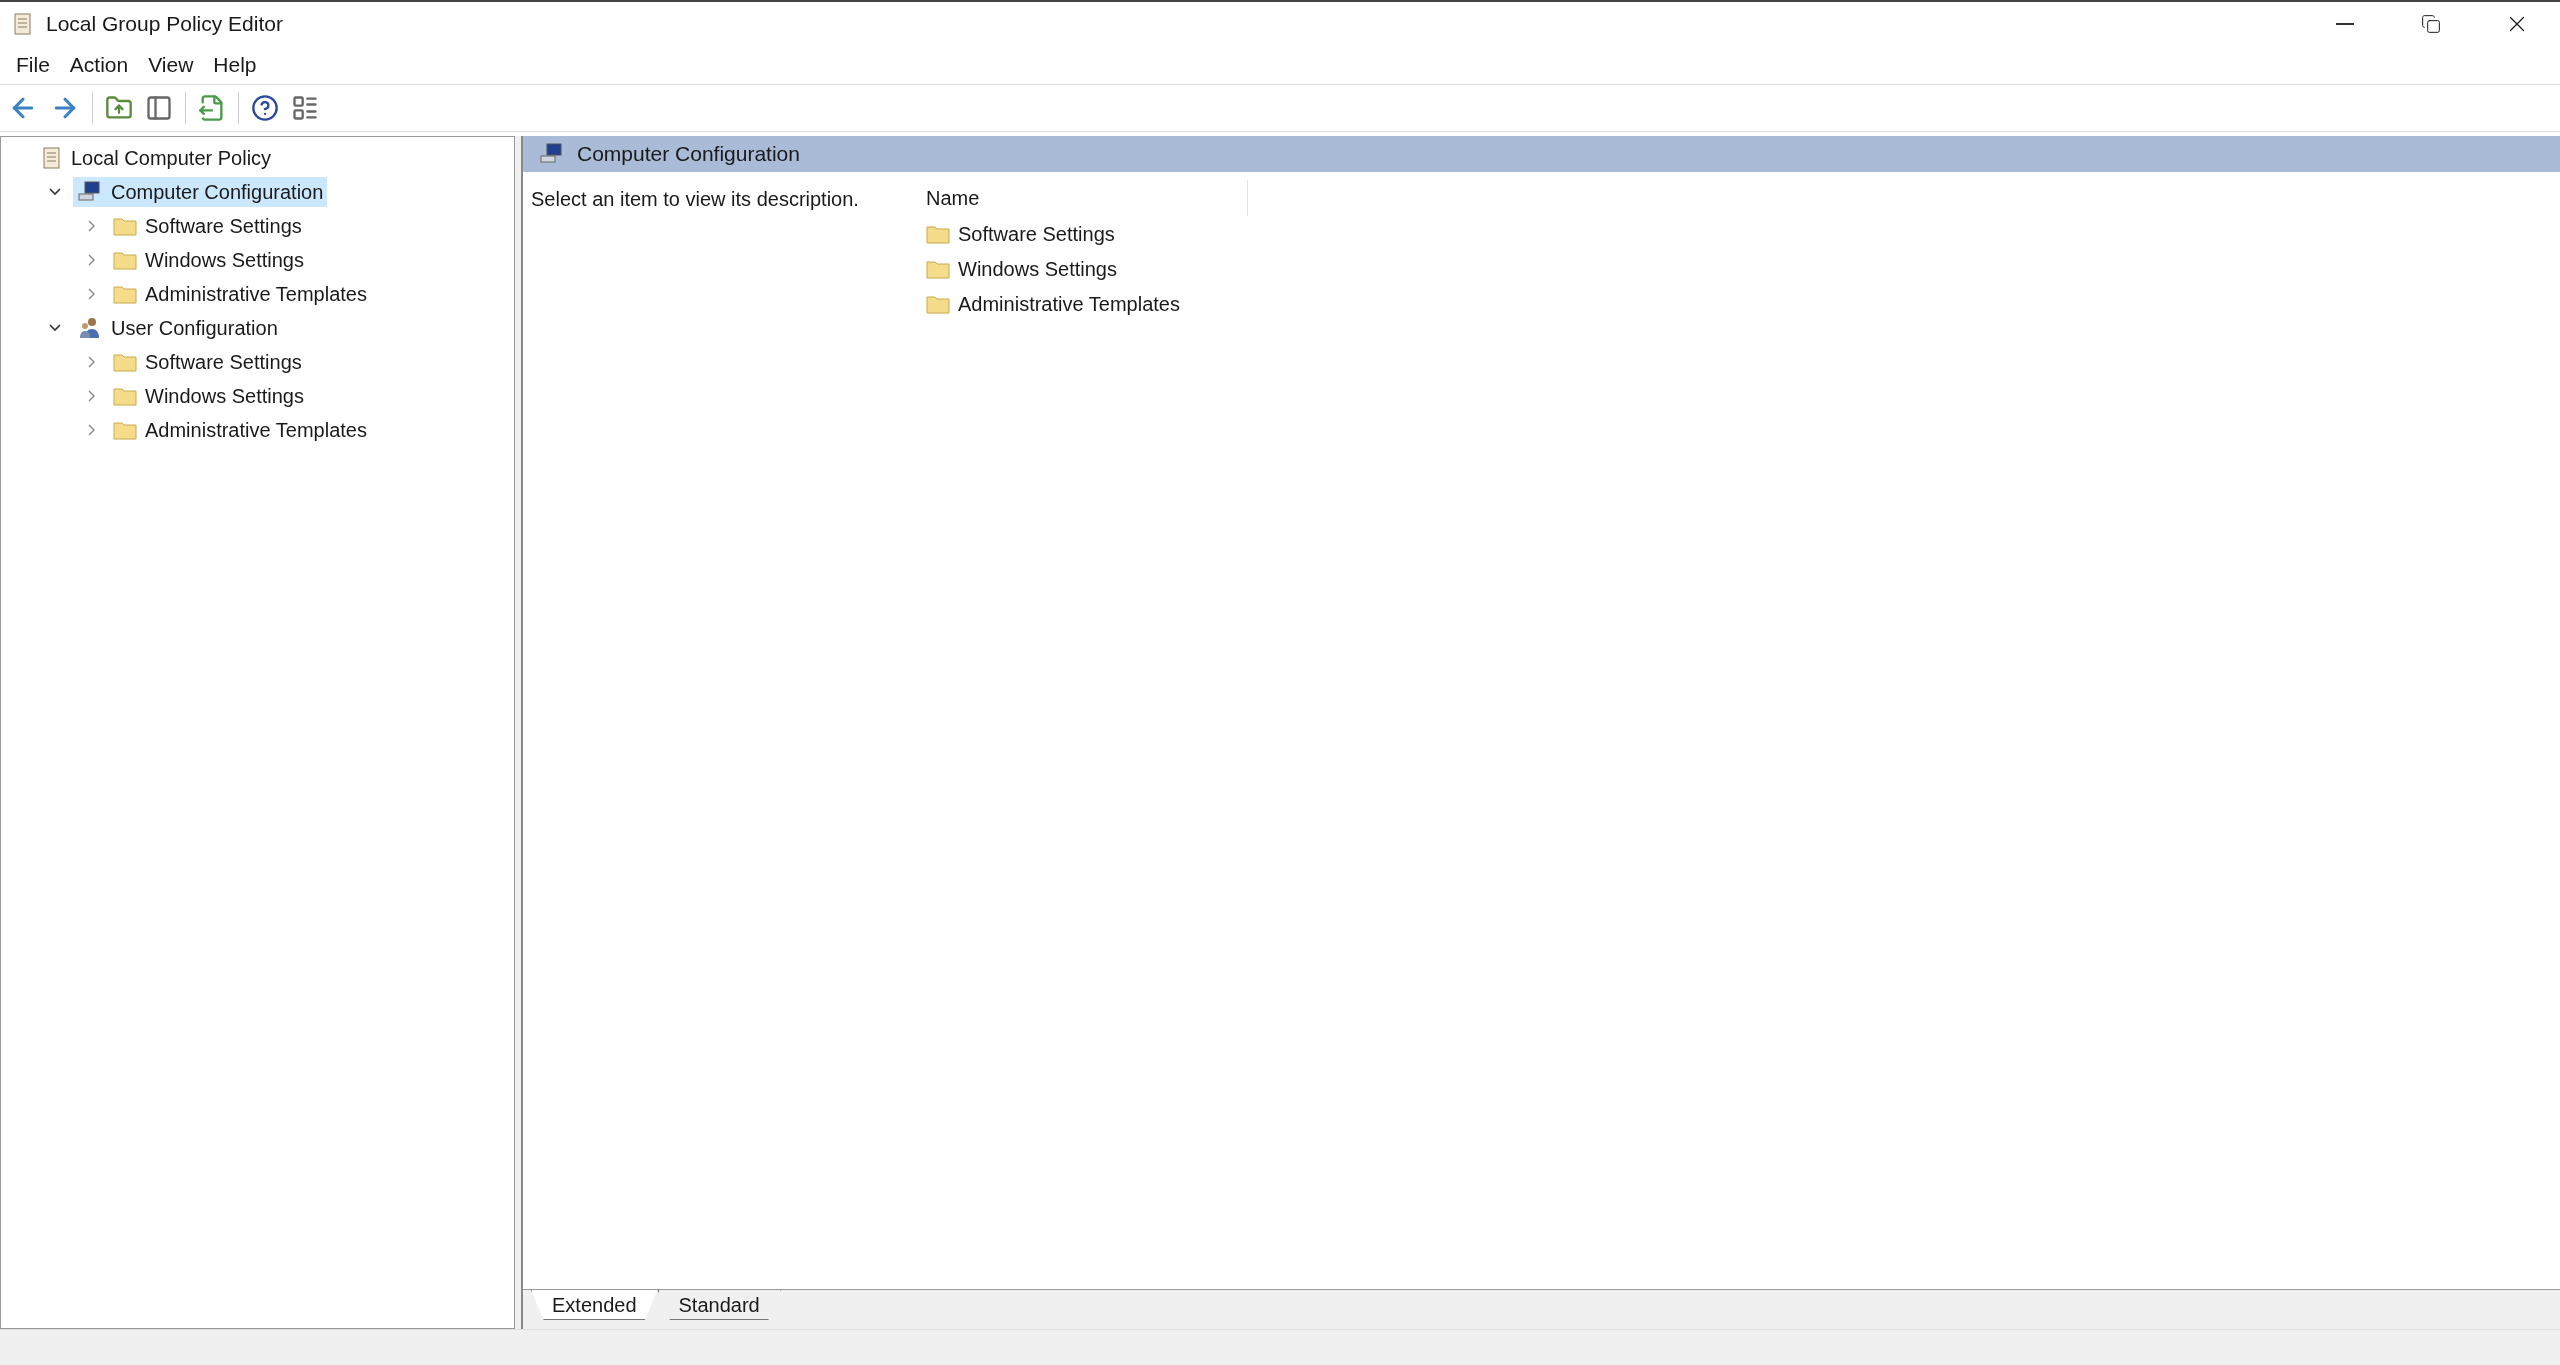 This screenshot has width=2560, height=1365. Describe the element at coordinates (1053, 303) in the screenshot. I see `list-item: Administrative Templates` at that location.